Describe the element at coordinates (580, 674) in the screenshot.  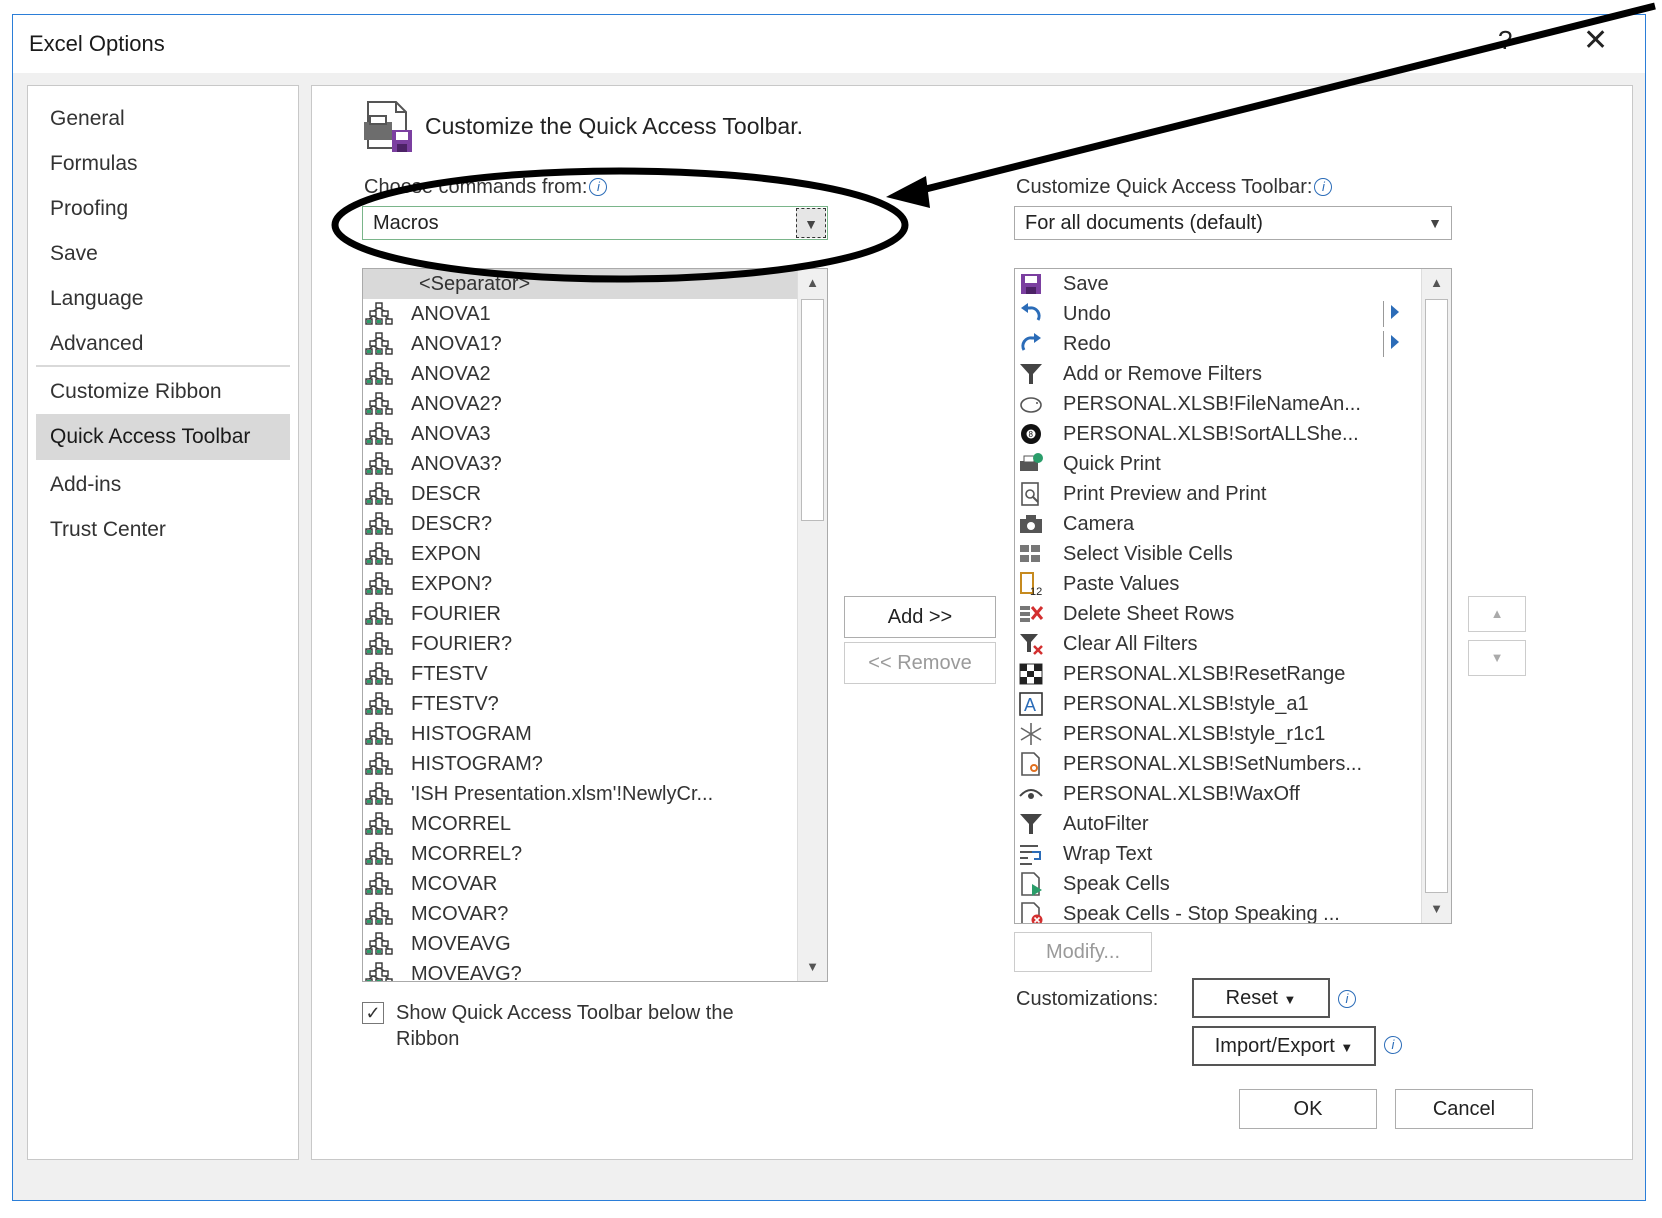
I see `command-item: FTESTV` at that location.